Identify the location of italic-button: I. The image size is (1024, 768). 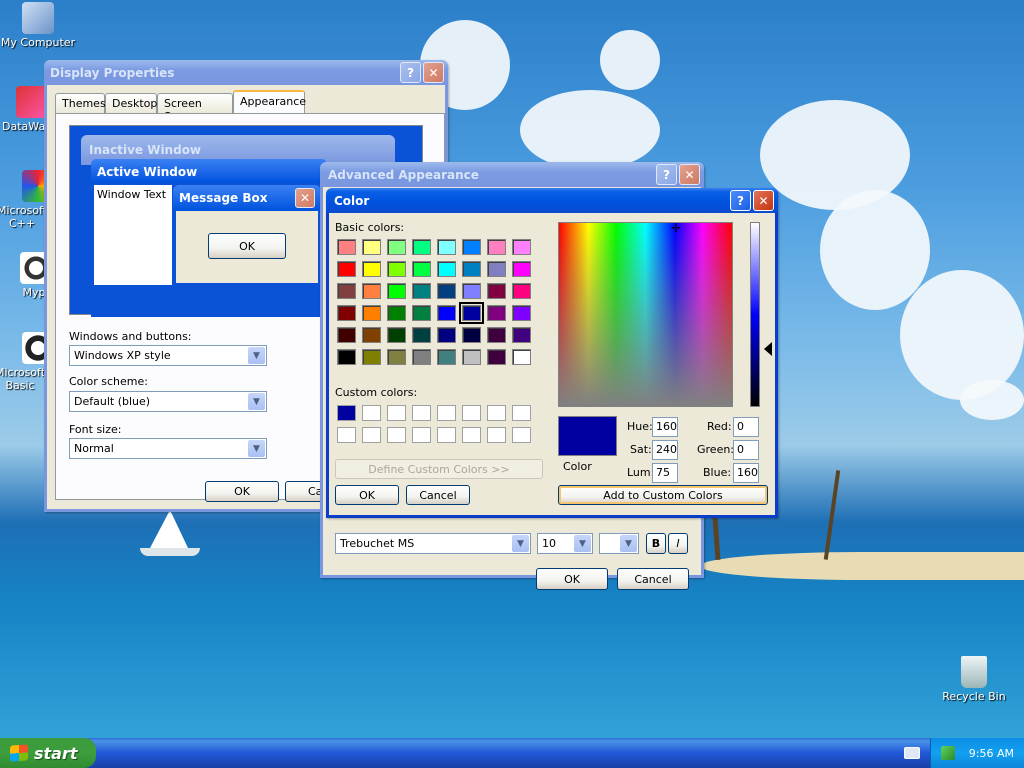
(678, 543).